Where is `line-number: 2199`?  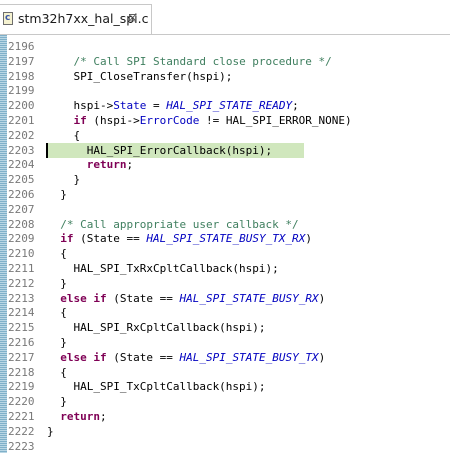 line-number: 2199 is located at coordinates (21, 91).